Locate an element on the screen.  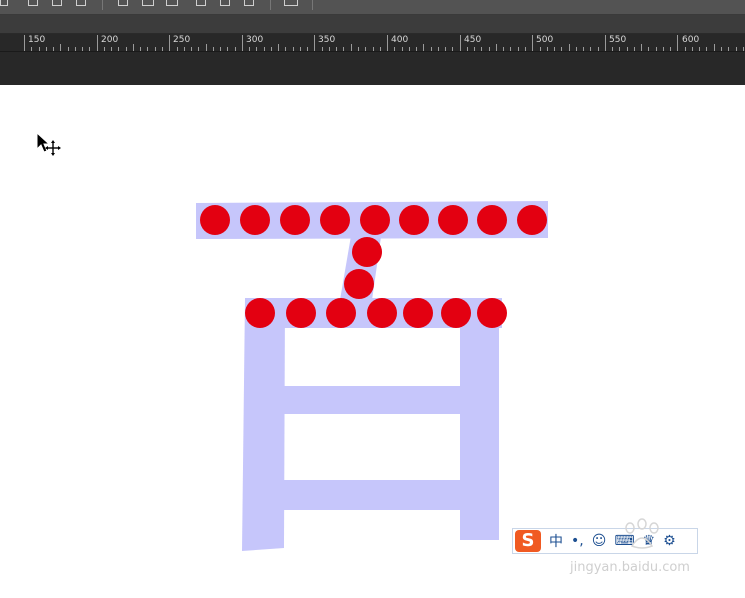
baidu-paw-icon is located at coordinates (642, 533).